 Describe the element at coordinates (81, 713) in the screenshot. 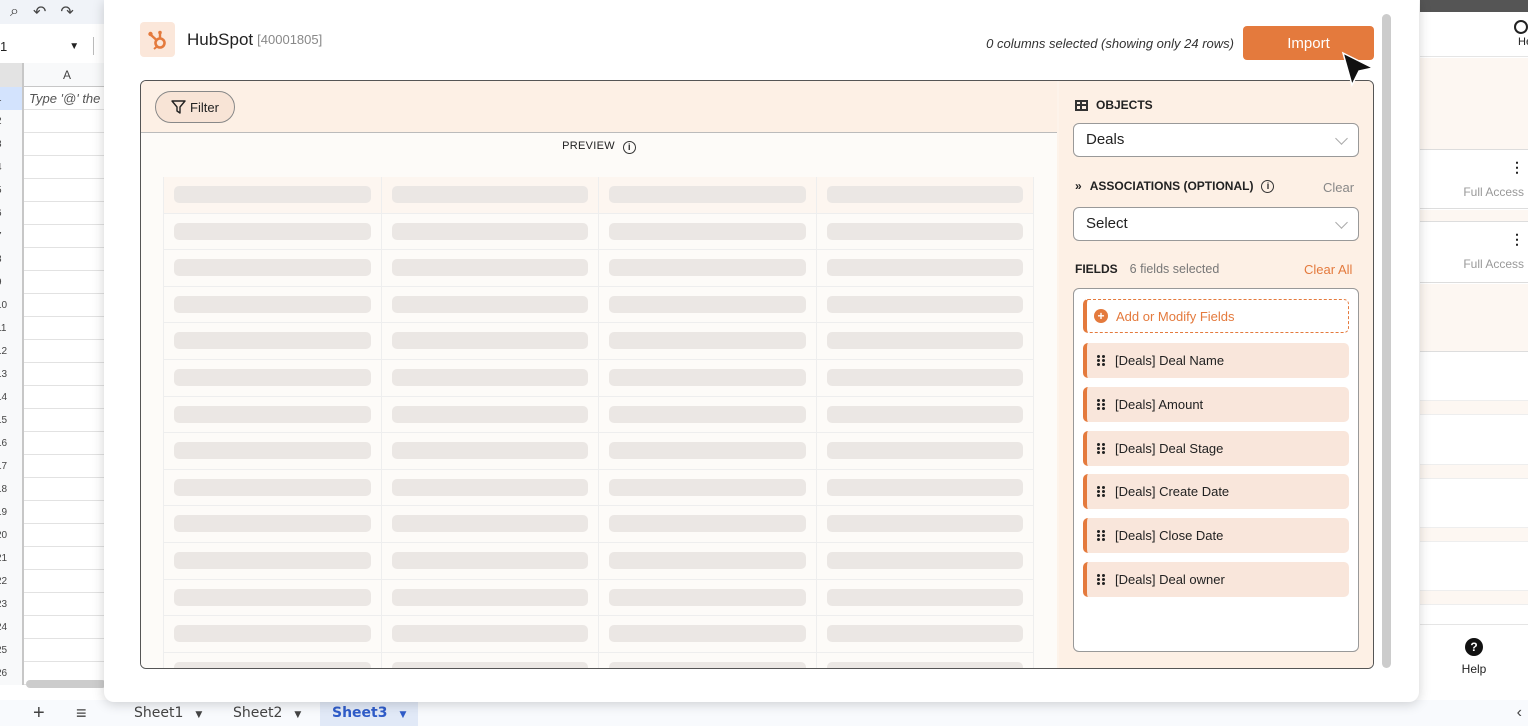

I see `all-sheets-icon: ≡` at that location.